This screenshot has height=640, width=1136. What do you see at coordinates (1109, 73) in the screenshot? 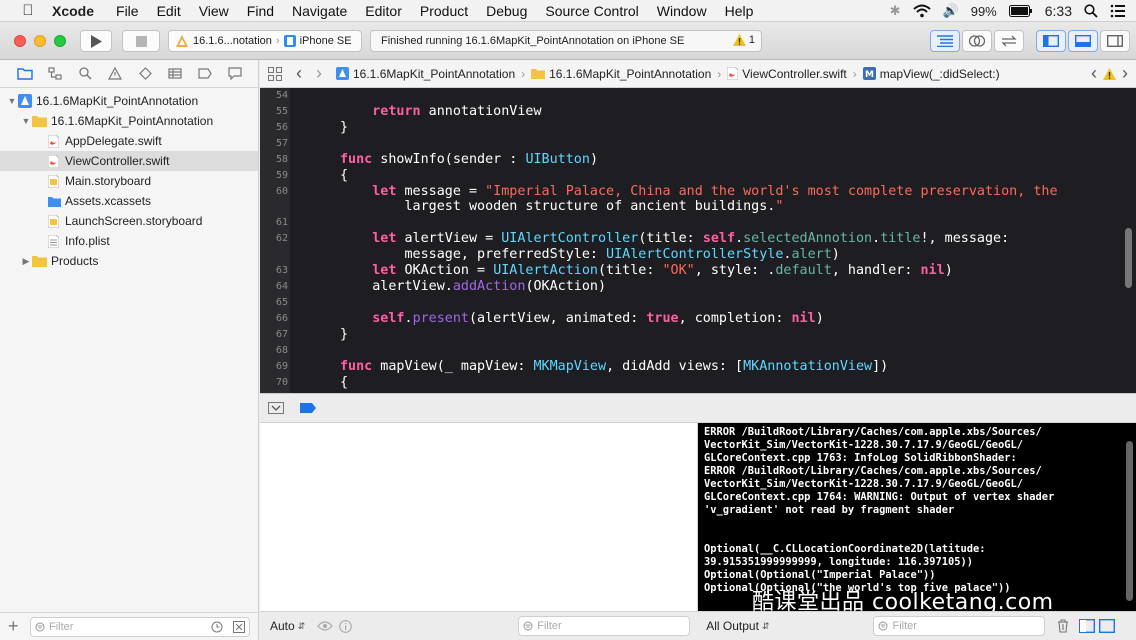
I see `issue-warning-icon` at bounding box center [1109, 73].